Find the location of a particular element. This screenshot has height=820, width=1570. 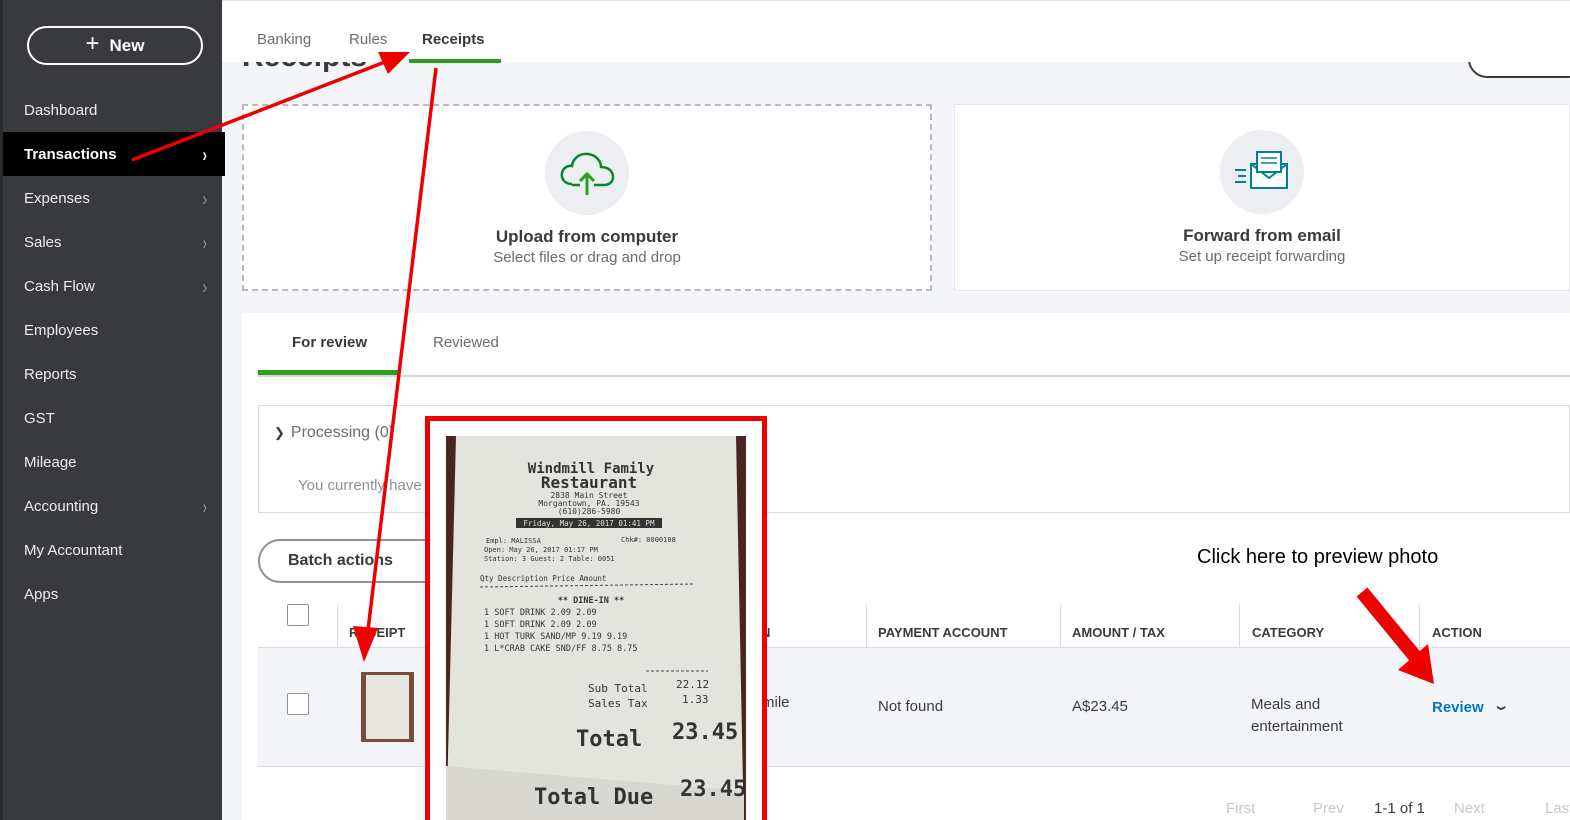

sidebar-item-label: Cash Flow is located at coordinates (59, 286).